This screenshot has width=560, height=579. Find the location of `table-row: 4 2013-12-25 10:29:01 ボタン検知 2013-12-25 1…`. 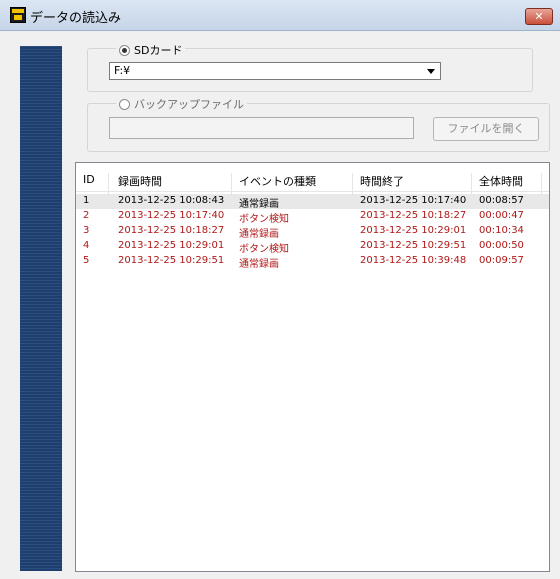

table-row: 4 2013-12-25 10:29:01 ボタン検知 2013-12-25 1… is located at coordinates (312, 247).